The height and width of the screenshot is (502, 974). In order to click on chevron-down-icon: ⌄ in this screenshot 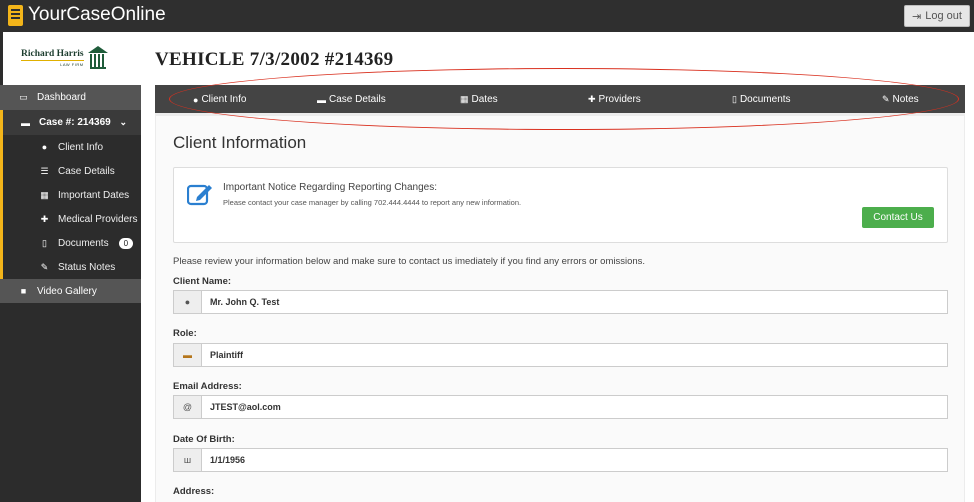, I will do `click(123, 122)`.